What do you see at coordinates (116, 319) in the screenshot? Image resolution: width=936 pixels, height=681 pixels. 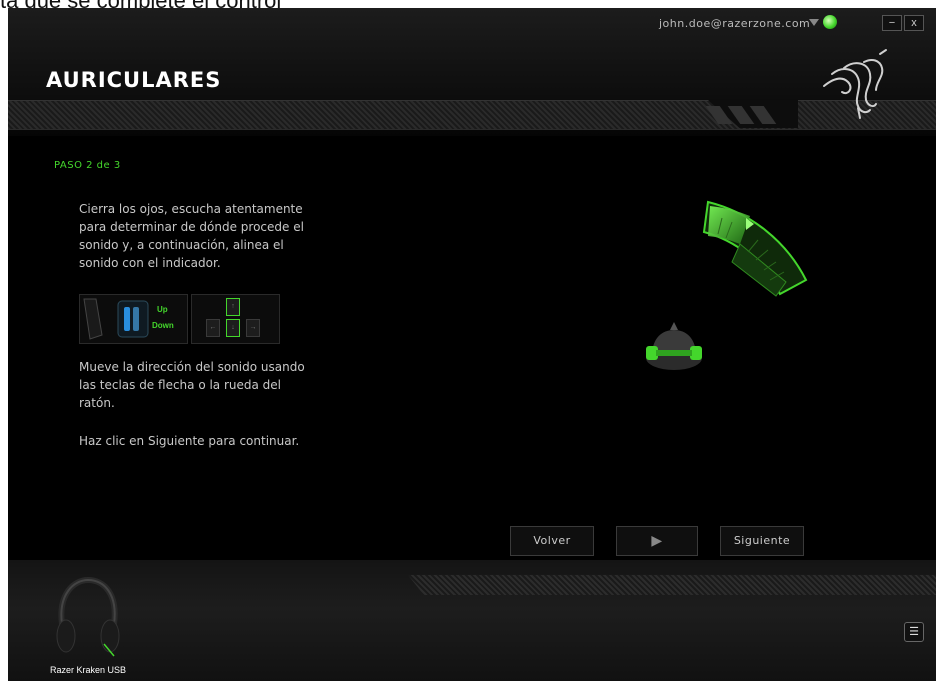 I see `mouse-icon` at bounding box center [116, 319].